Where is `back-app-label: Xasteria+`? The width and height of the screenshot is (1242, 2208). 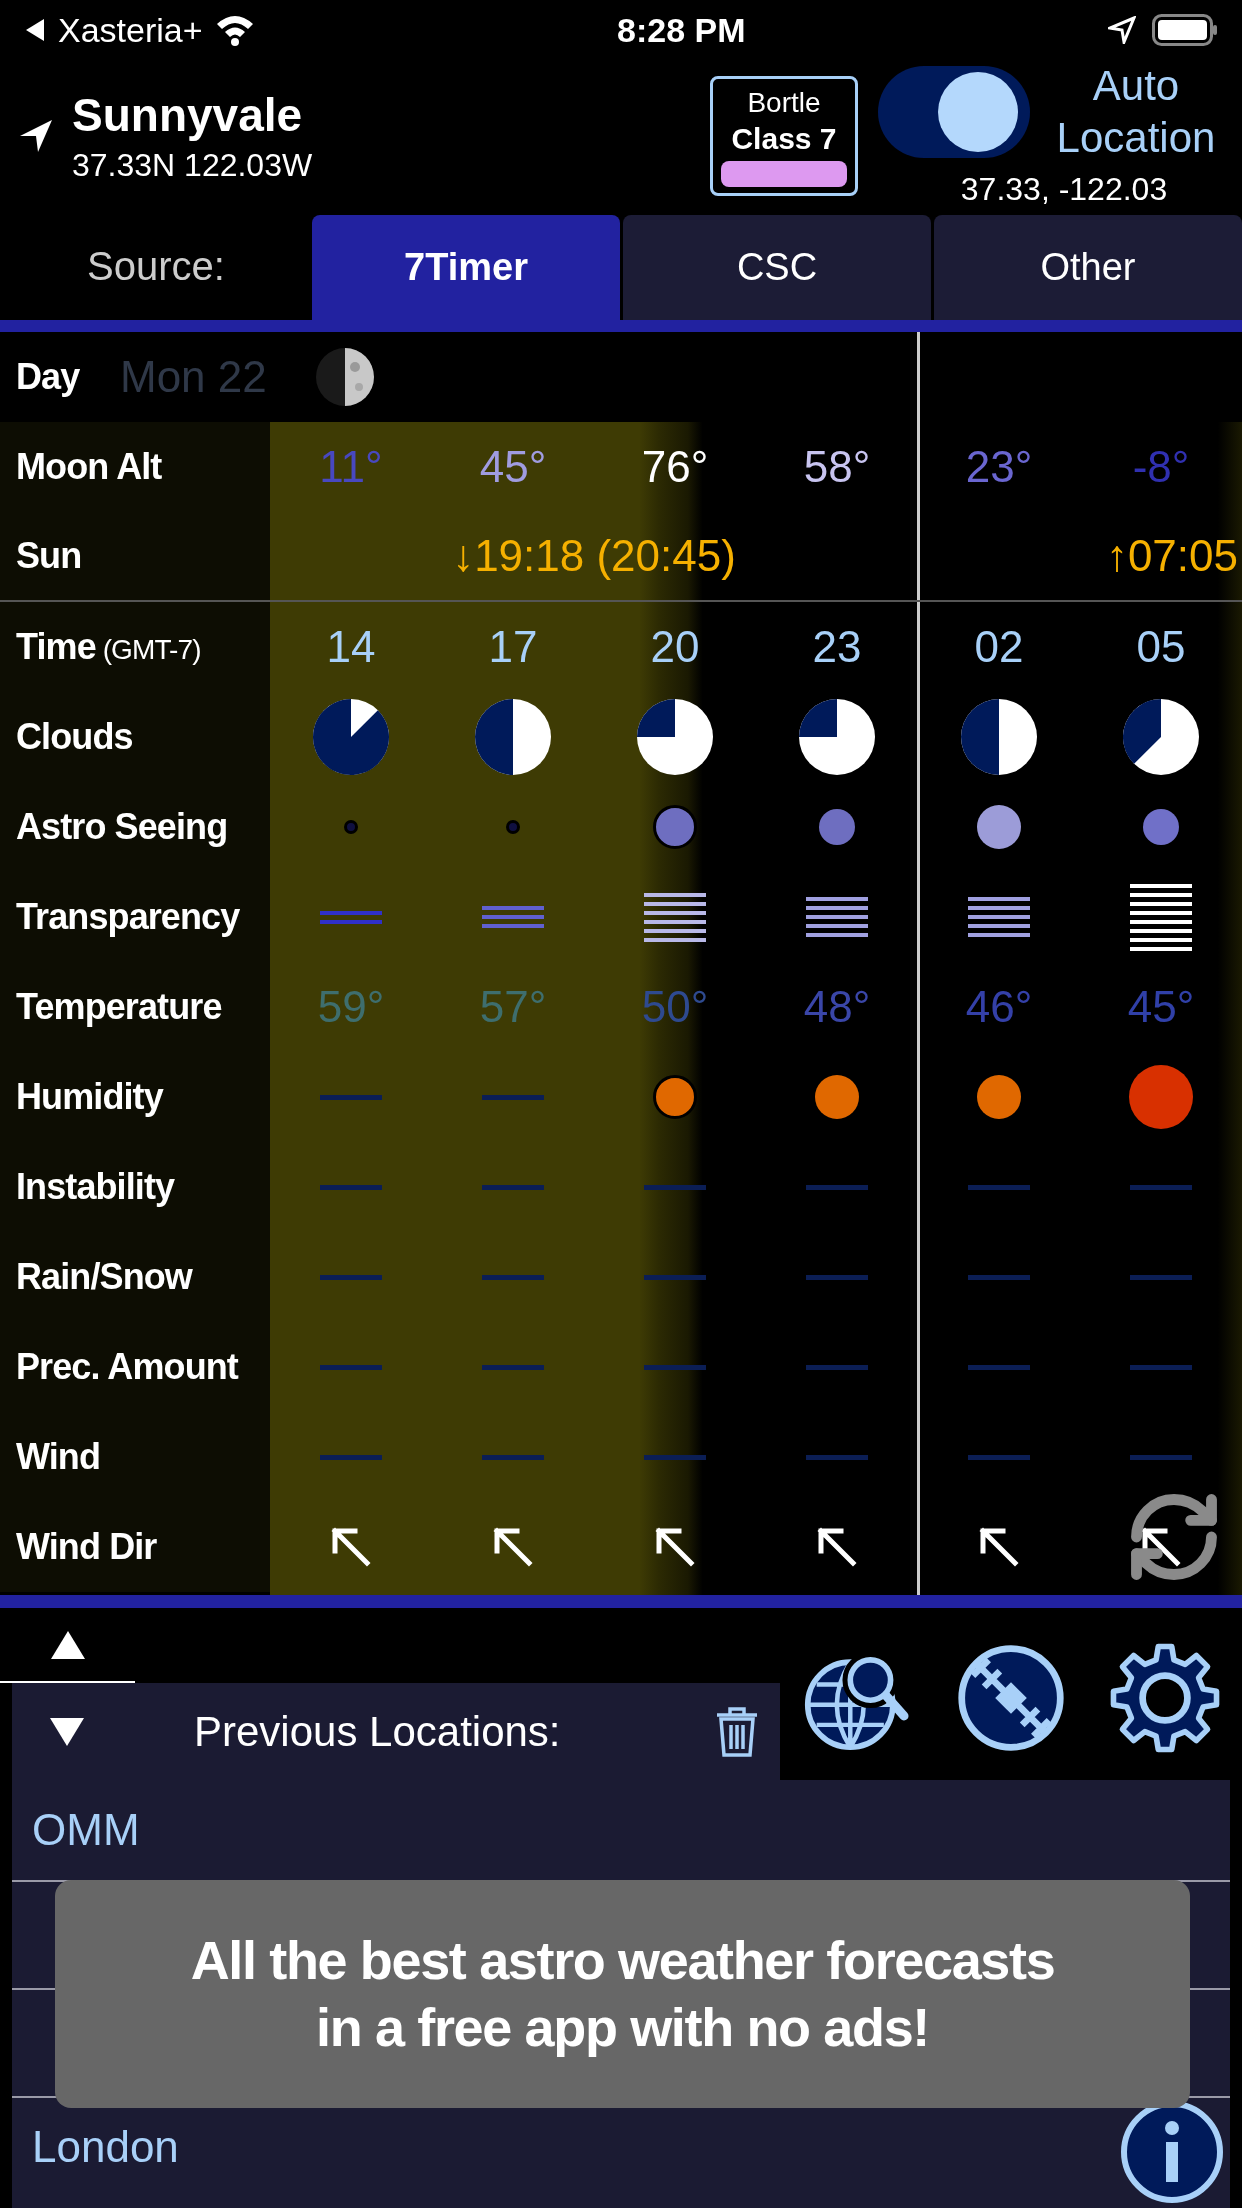 back-app-label: Xasteria+ is located at coordinates (130, 30).